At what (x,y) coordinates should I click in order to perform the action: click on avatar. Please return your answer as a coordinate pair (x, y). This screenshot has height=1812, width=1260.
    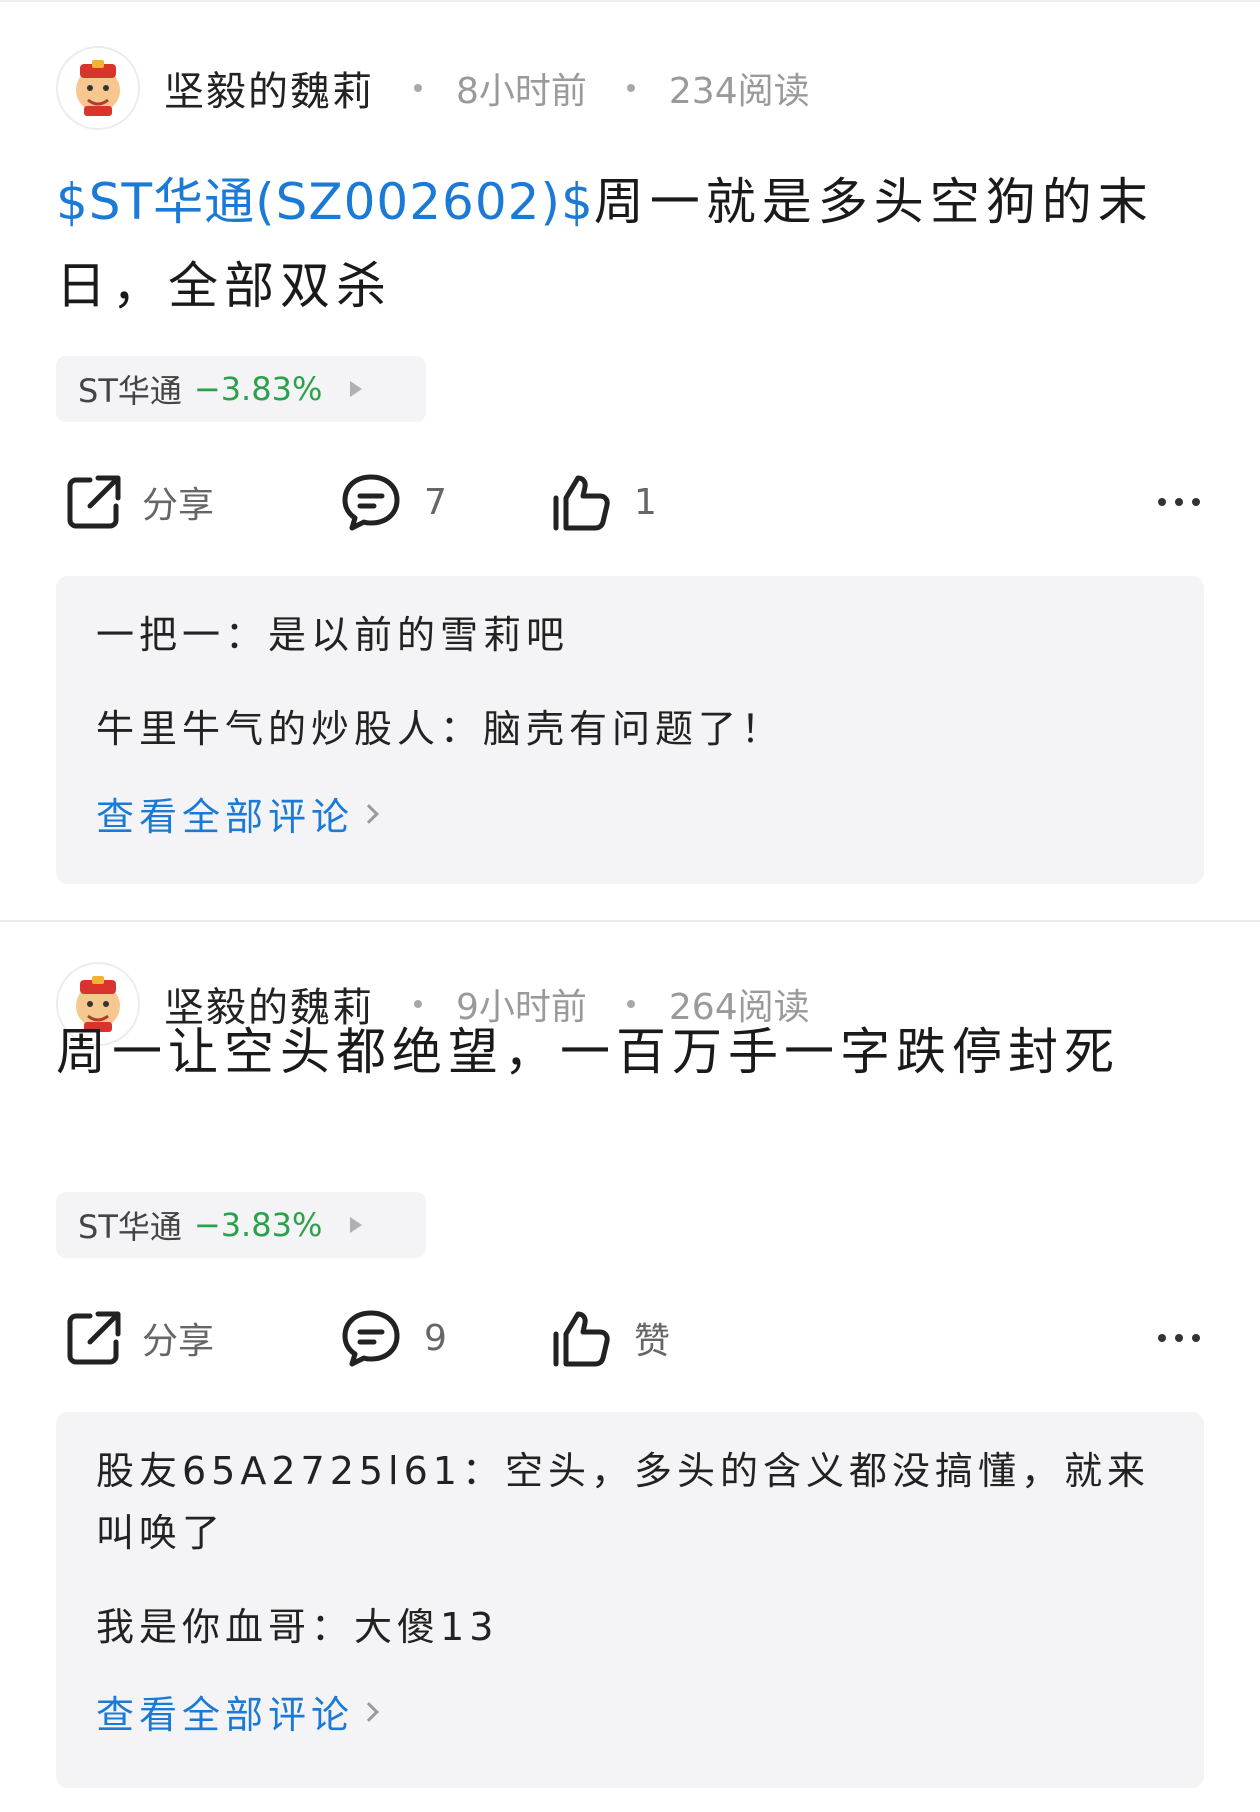
    Looking at the image, I should click on (98, 88).